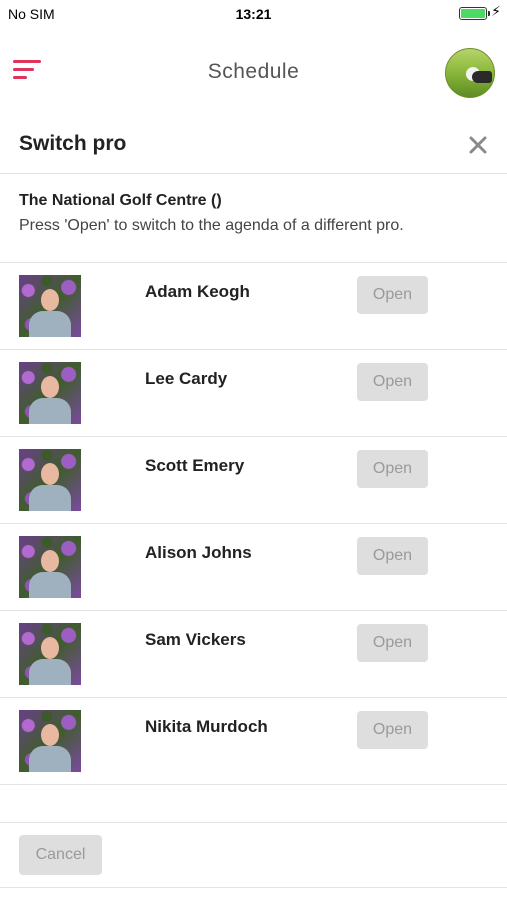  What do you see at coordinates (473, 13) in the screenshot?
I see `battery-icon` at bounding box center [473, 13].